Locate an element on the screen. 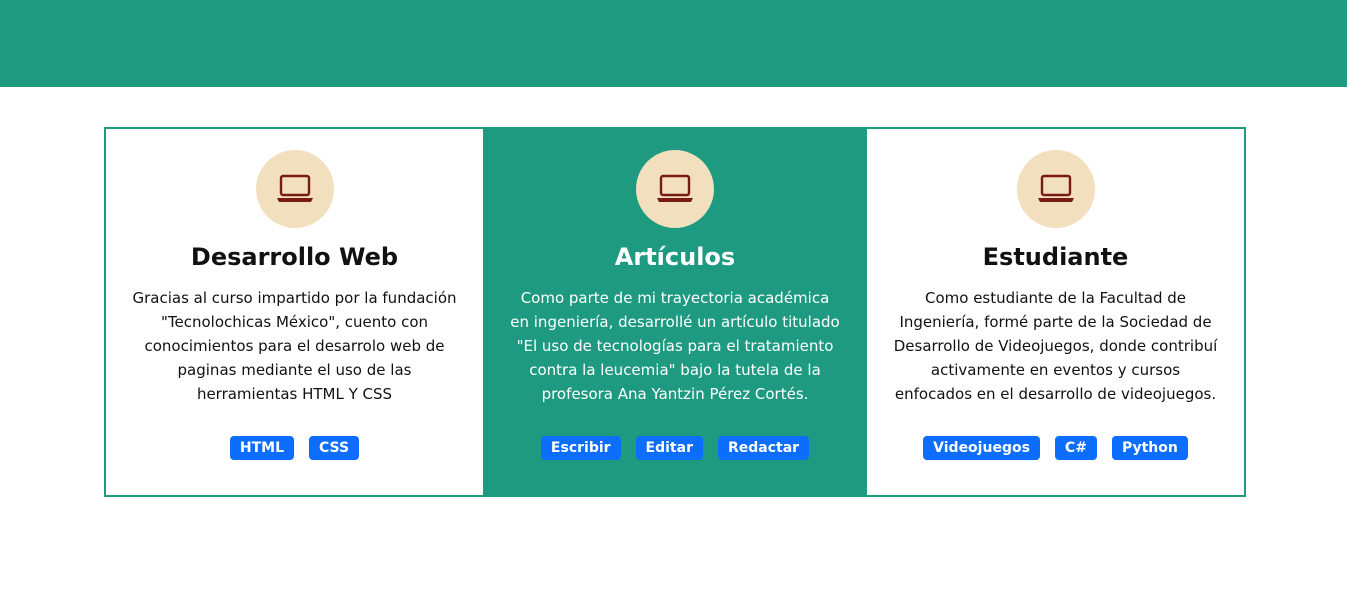  tag-badge: Escribir is located at coordinates (580, 448).